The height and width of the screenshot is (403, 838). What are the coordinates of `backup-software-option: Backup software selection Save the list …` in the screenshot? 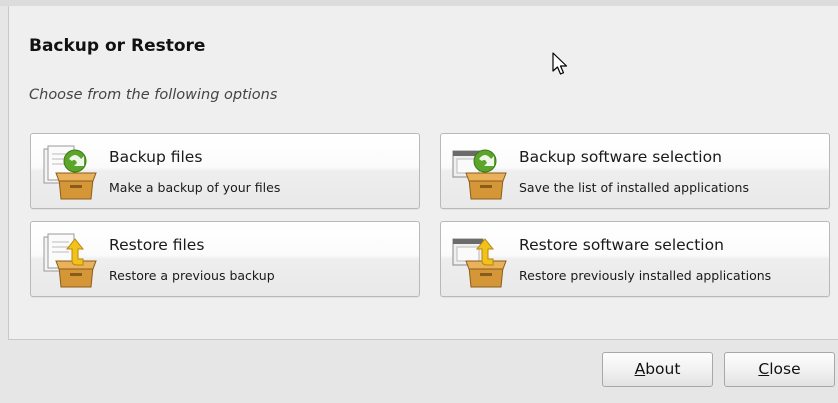 It's located at (635, 171).